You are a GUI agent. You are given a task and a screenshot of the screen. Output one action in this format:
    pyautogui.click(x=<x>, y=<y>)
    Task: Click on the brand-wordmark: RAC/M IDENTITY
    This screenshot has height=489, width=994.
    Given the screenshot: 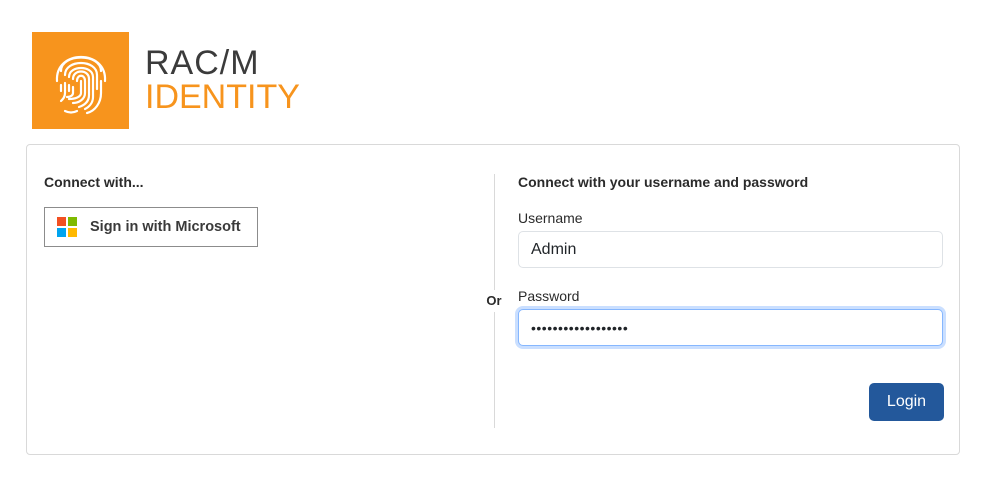 What is the action you would take?
    pyautogui.click(x=222, y=80)
    